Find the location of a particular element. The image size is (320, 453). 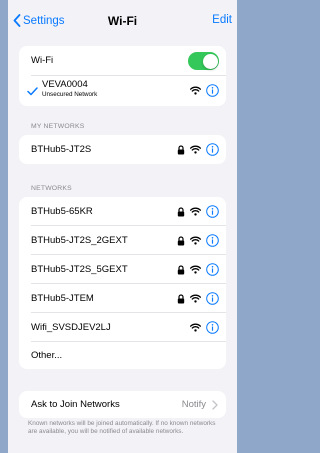

my-networks-card: BTHub5-JT2S is located at coordinates (122, 149).